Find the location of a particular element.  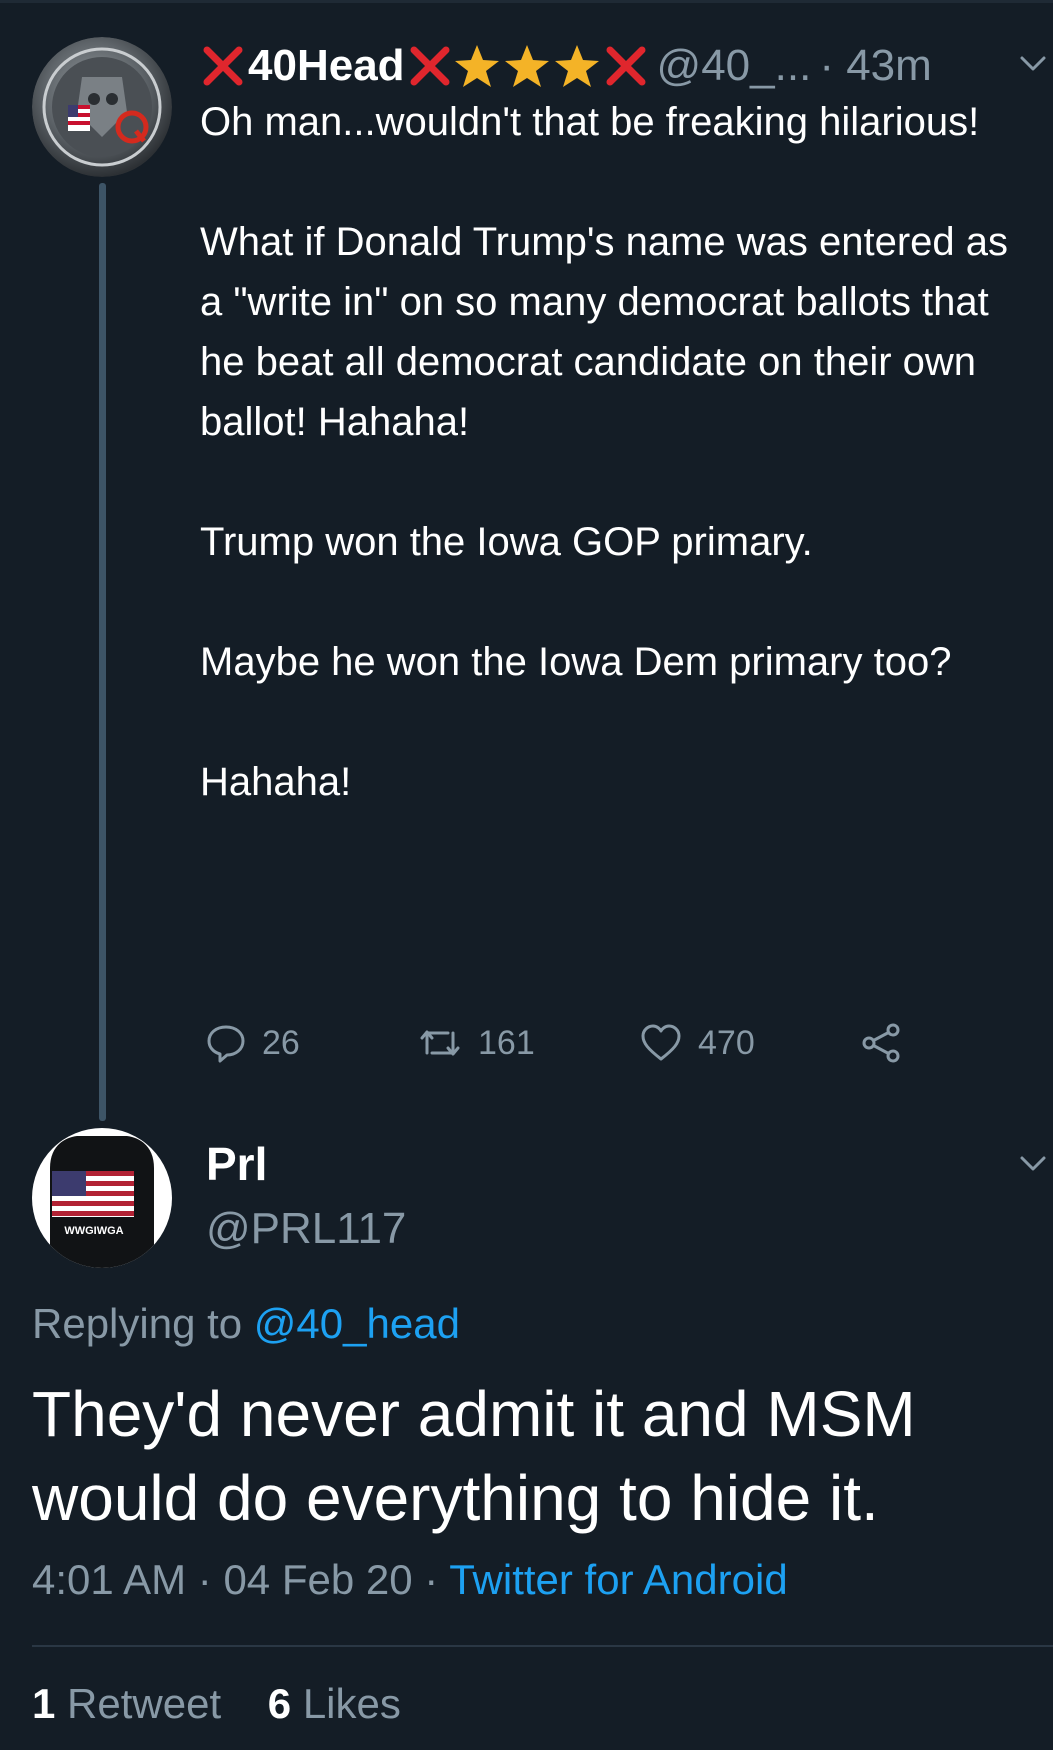

retweets-stat: 1 Retweet is located at coordinates (126, 1703).